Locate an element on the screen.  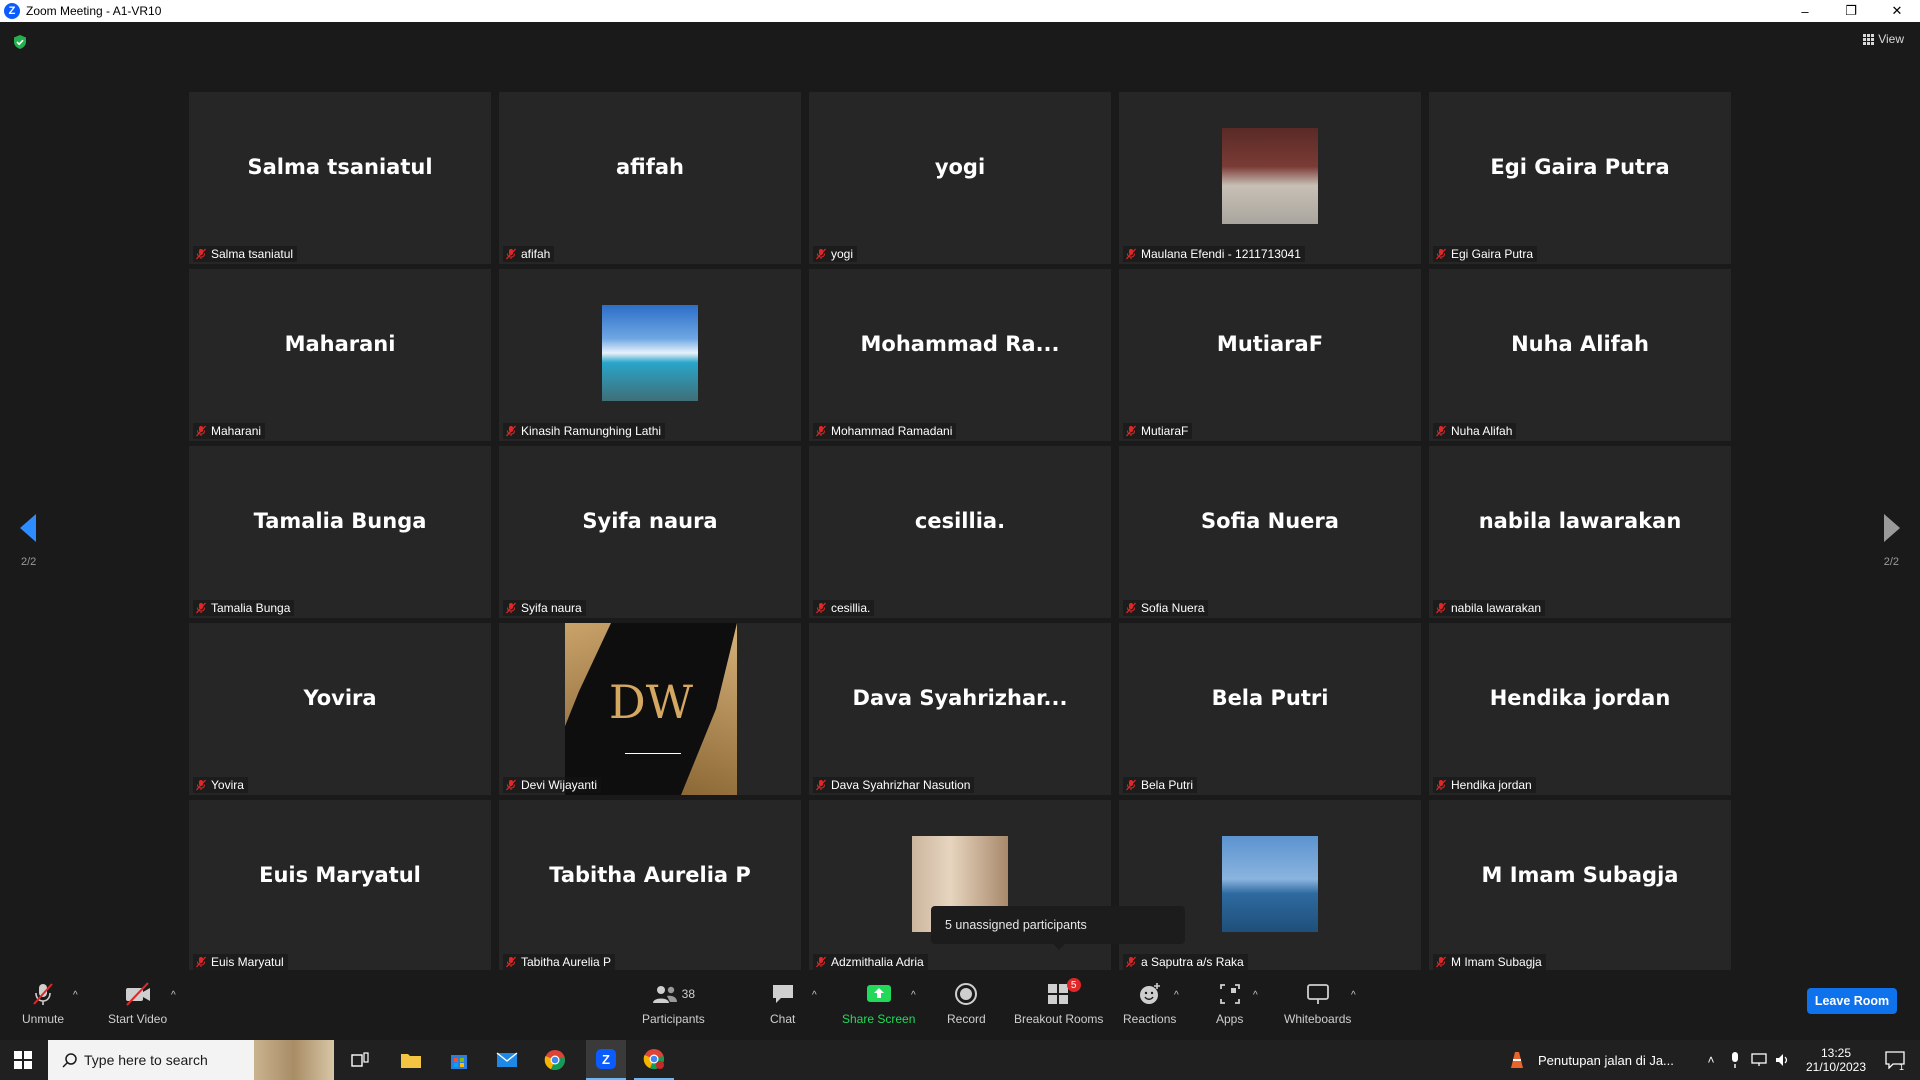
participants-icon is located at coordinates (664, 994).